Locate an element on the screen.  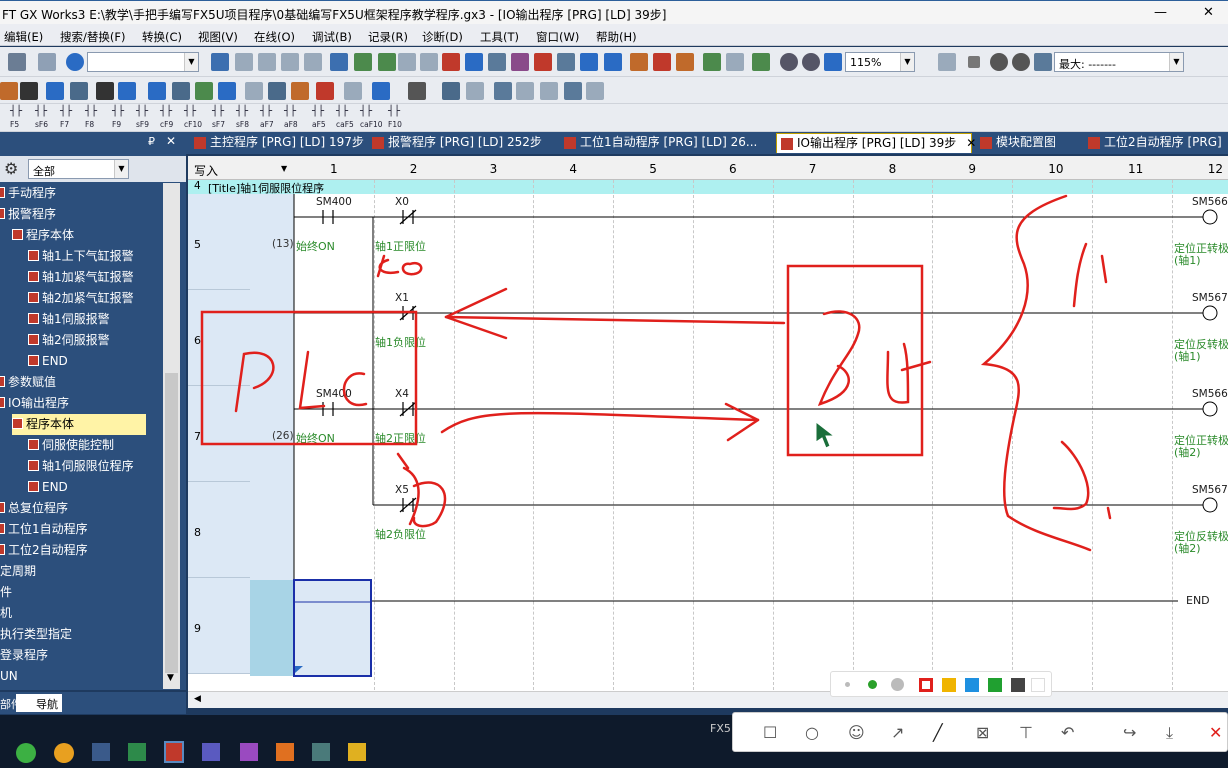
menu-item-8: 工具(T) is located at coordinates (499, 37).